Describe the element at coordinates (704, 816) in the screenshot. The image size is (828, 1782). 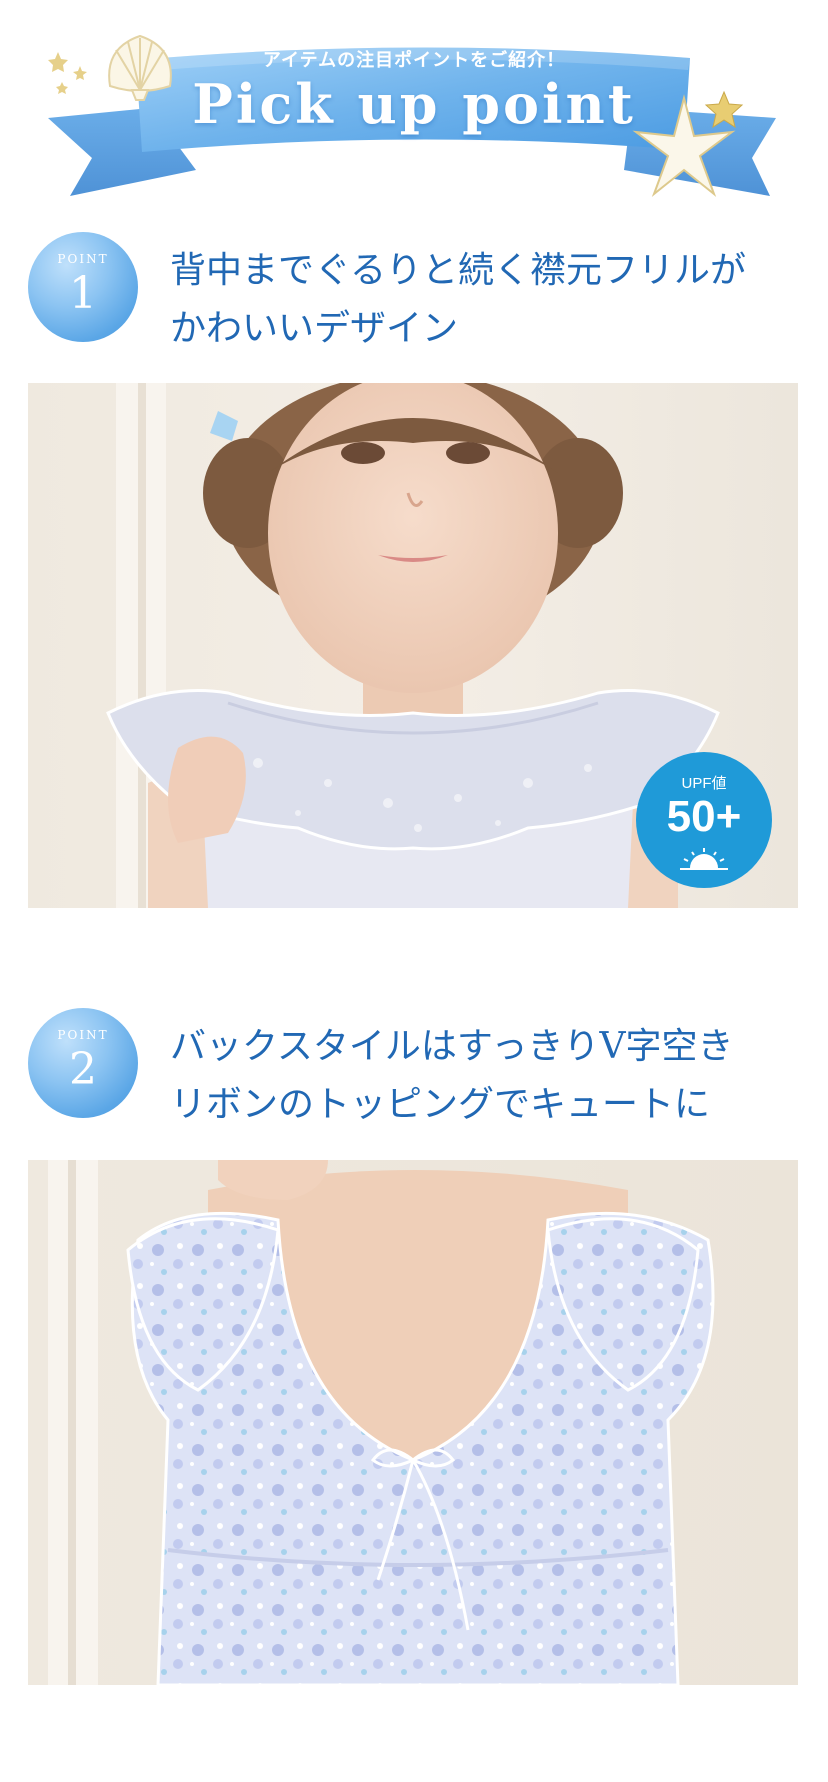
I see `upf-value: 50+` at that location.